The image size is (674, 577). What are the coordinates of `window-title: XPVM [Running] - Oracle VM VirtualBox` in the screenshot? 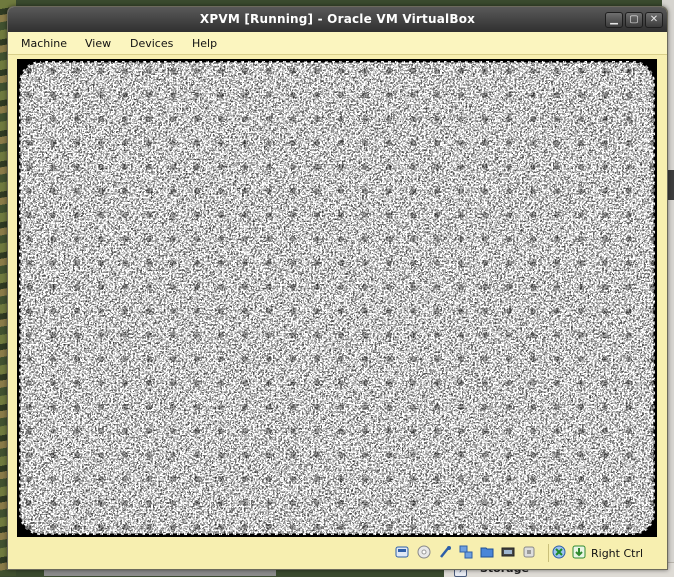 It's located at (337, 19).